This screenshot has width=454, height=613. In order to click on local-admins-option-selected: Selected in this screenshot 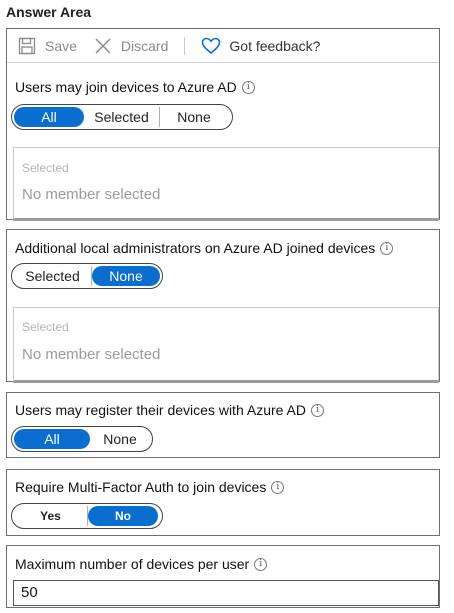, I will do `click(53, 276)`.